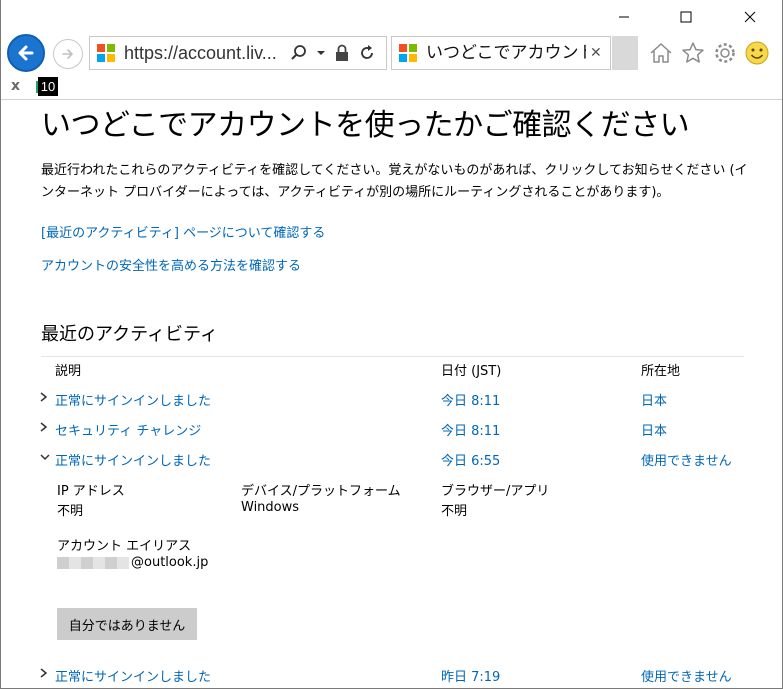 The height and width of the screenshot is (689, 783). I want to click on page-title: いつどこでアカウントを使ったかご確認ください, so click(365, 125).